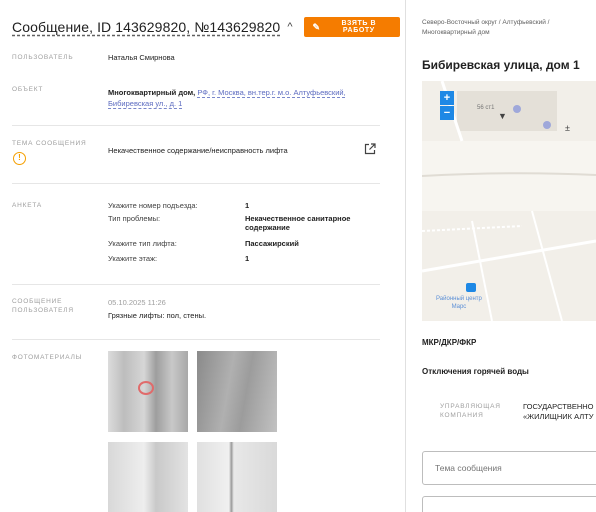  Describe the element at coordinates (486, 108) in the screenshot. I see `building-label: 56 ст1` at that location.